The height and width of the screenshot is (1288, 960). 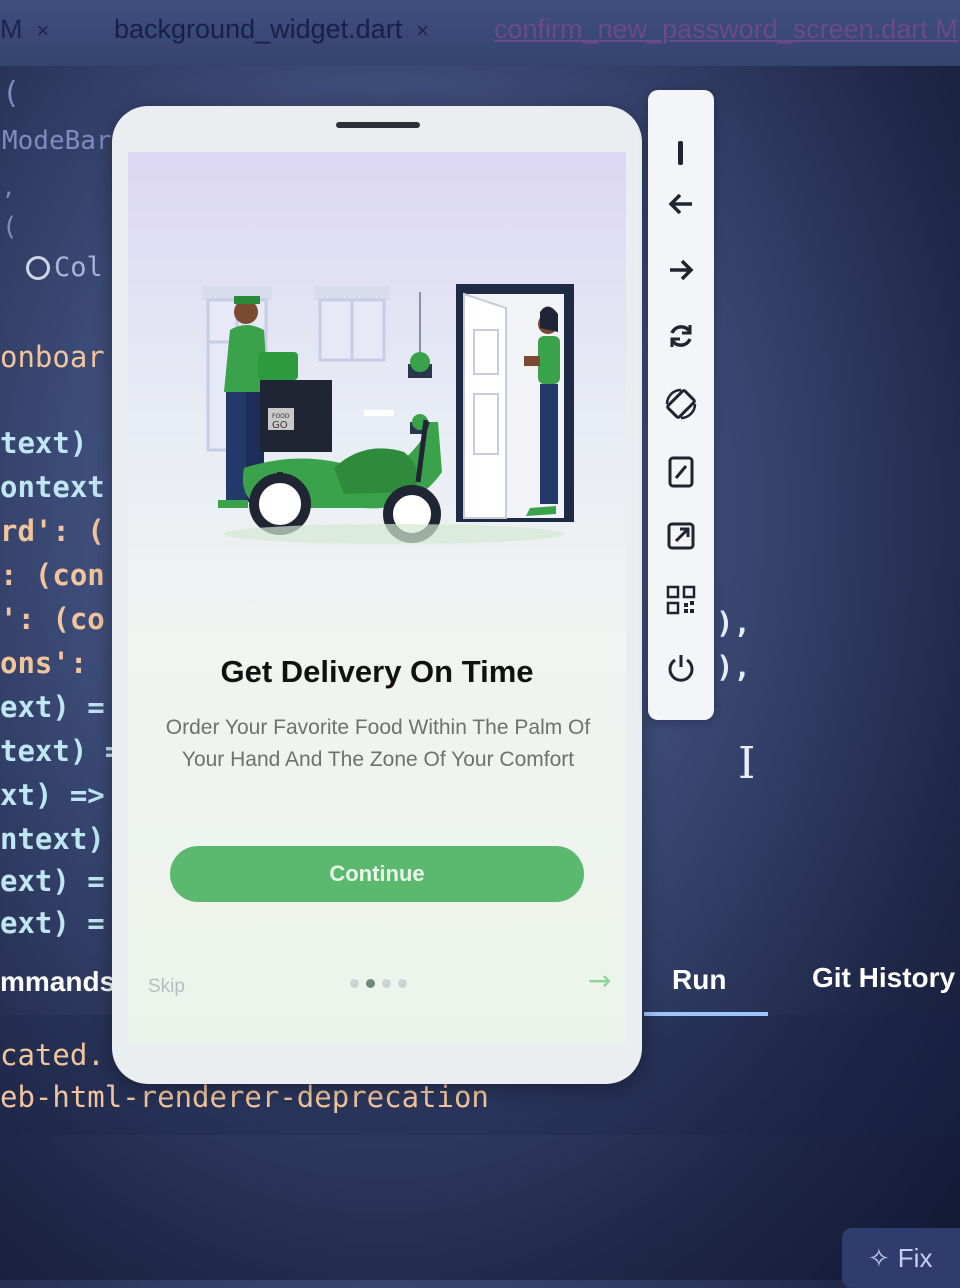 What do you see at coordinates (280, 425) in the screenshot?
I see `food-box-label: GO` at bounding box center [280, 425].